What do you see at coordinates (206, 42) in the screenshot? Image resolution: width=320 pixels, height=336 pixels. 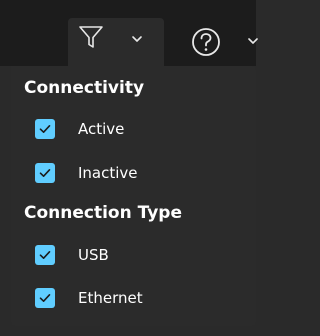 I see `help-circle-icon` at bounding box center [206, 42].